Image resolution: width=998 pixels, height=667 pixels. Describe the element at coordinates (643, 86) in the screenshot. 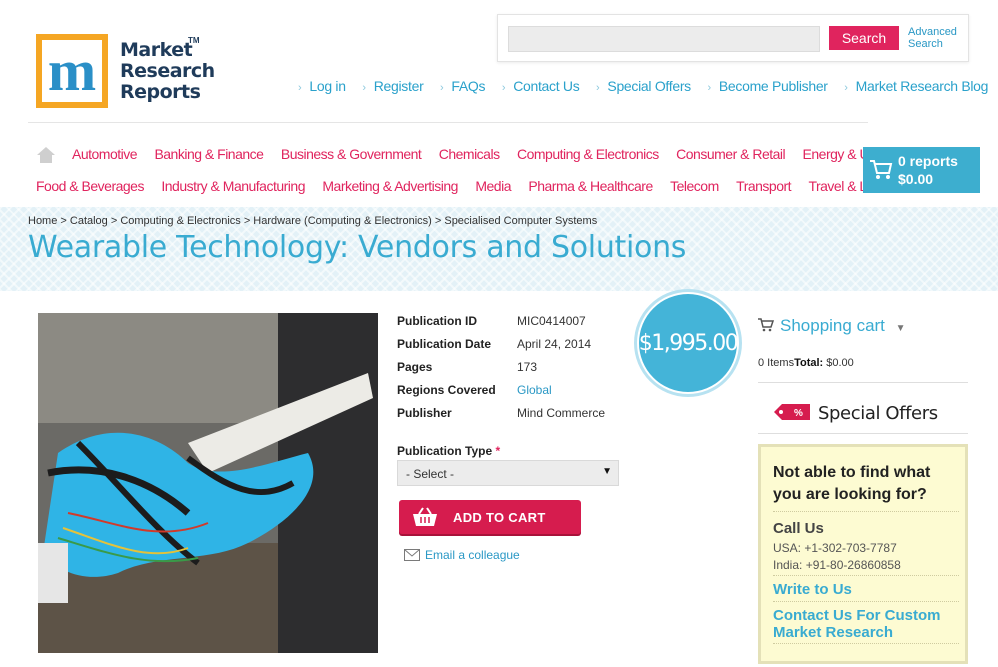

I see `special-offers-link: Special Offers` at that location.